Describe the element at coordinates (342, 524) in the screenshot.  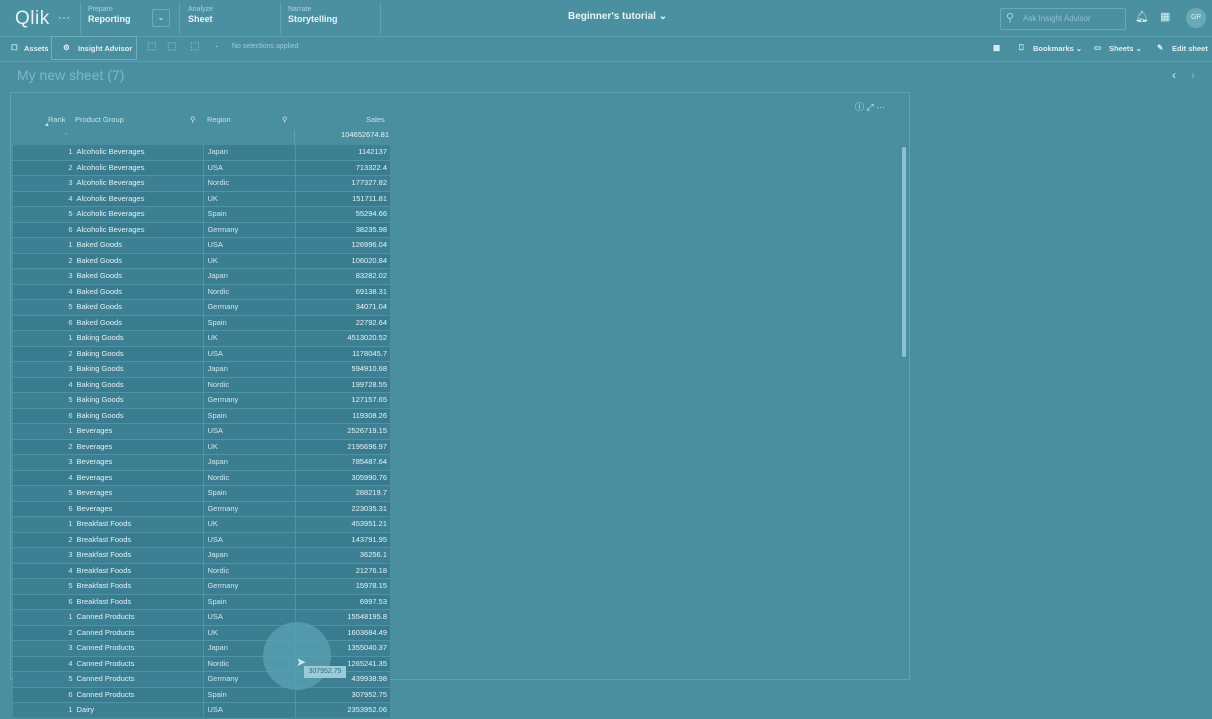
I see `sales-cell: 453951.21` at that location.